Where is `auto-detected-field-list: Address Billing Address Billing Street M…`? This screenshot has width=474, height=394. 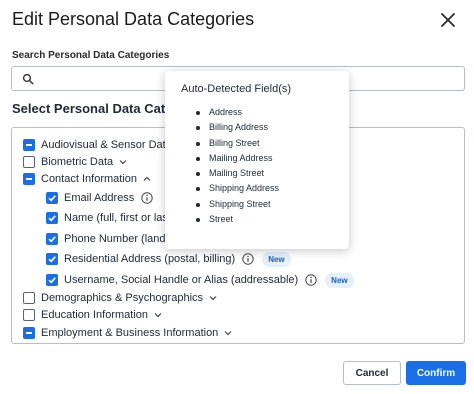 auto-detected-field-list: Address Billing Address Billing Street M… is located at coordinates (237, 166).